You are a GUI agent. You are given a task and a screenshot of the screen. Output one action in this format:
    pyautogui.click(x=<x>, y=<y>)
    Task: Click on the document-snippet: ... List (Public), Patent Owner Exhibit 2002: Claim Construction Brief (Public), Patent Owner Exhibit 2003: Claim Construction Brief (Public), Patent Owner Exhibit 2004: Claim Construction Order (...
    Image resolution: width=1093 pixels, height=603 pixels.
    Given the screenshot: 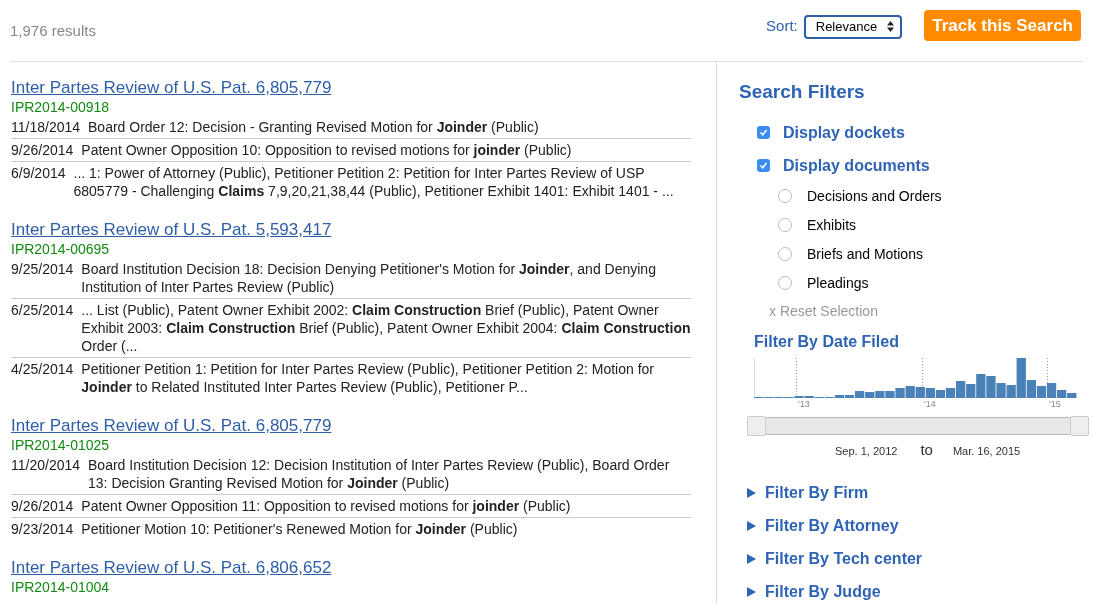 What is the action you would take?
    pyautogui.click(x=386, y=328)
    